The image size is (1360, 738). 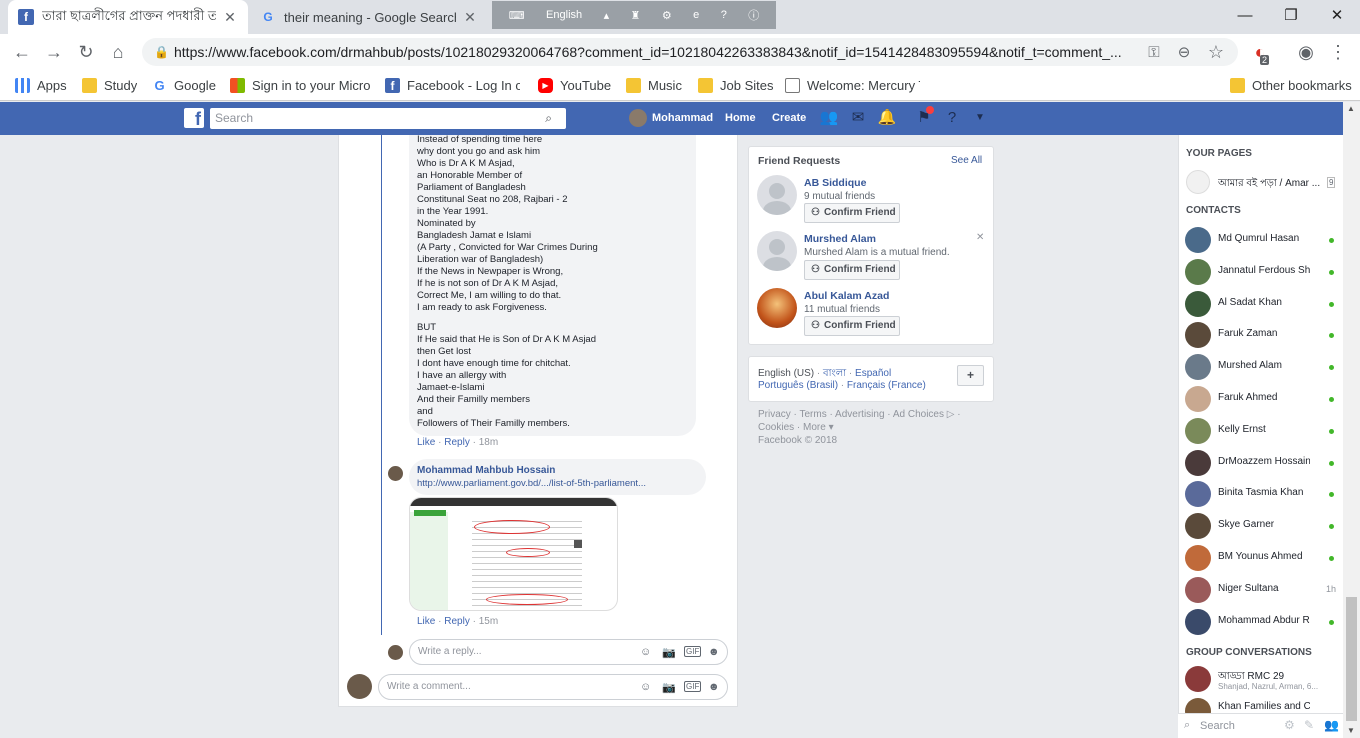 What do you see at coordinates (696, 15) in the screenshot?
I see `edge-icon: e` at bounding box center [696, 15].